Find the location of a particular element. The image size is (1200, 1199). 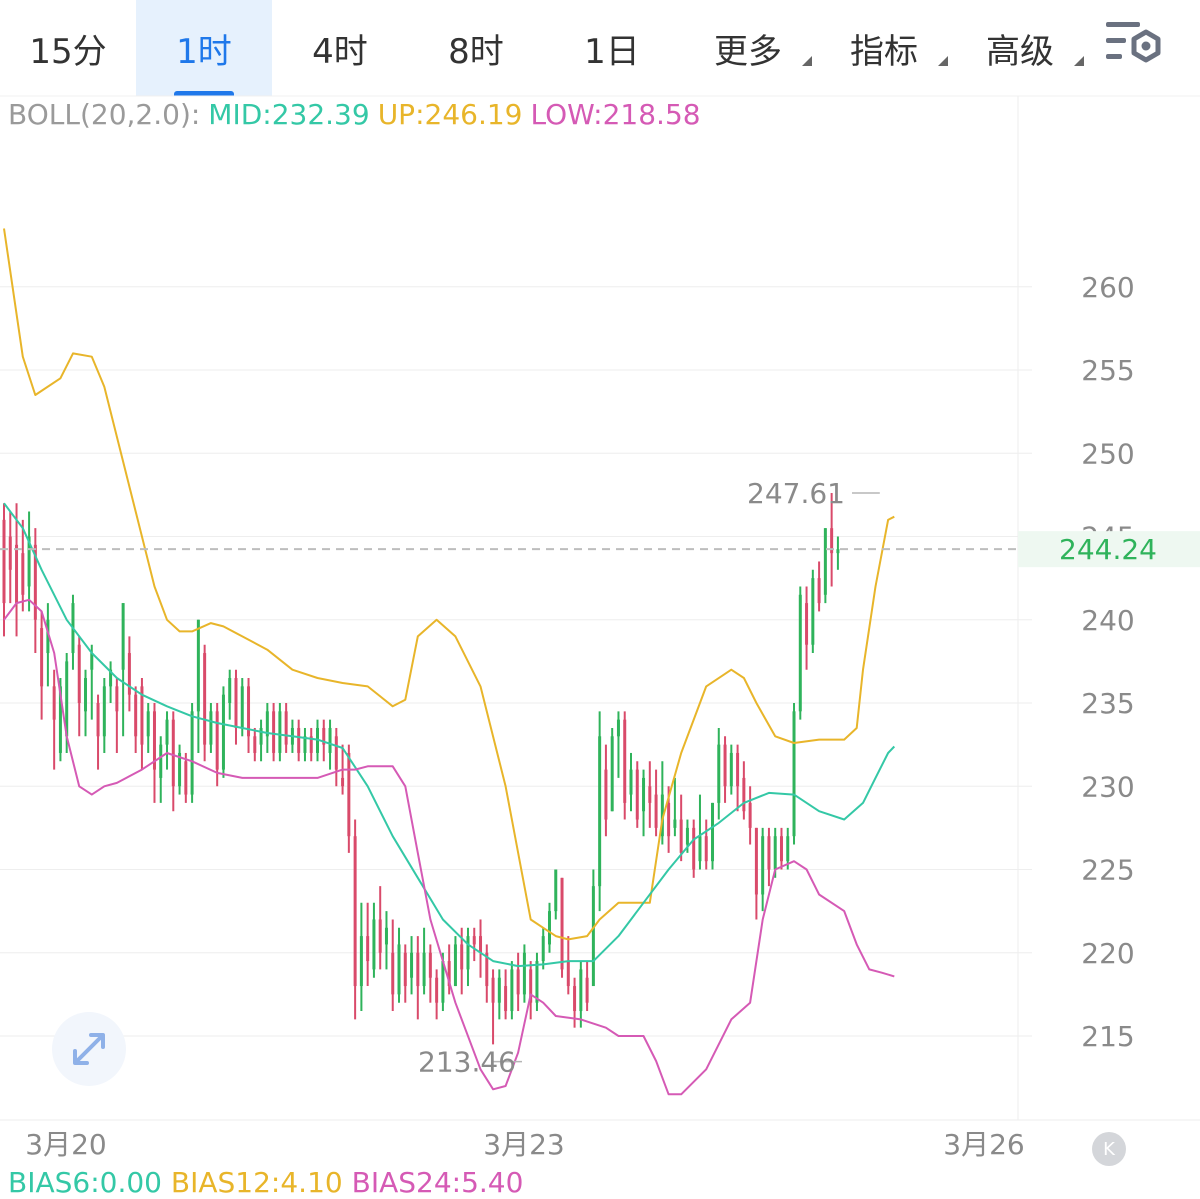

bias12-value: BIAS12:4.10 is located at coordinates (256, 1182).